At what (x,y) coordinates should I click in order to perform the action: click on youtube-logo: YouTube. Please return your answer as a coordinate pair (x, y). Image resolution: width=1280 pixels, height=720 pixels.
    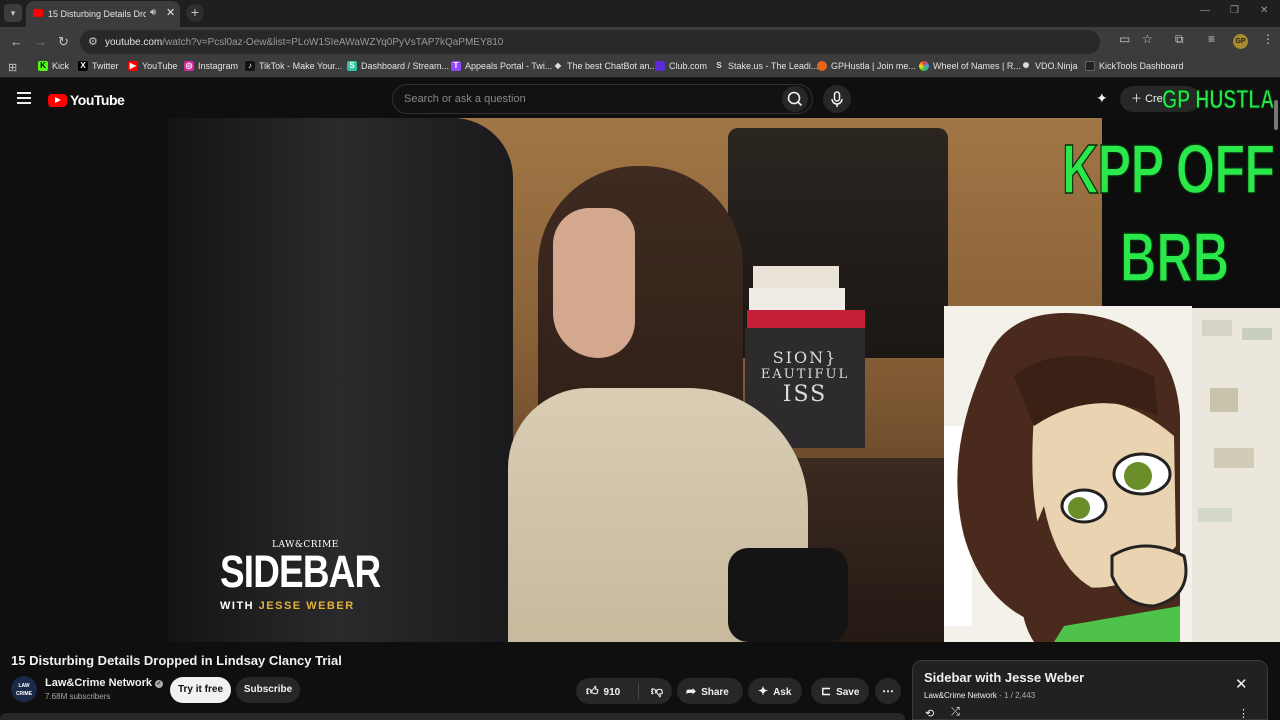
    Looking at the image, I should click on (86, 100).